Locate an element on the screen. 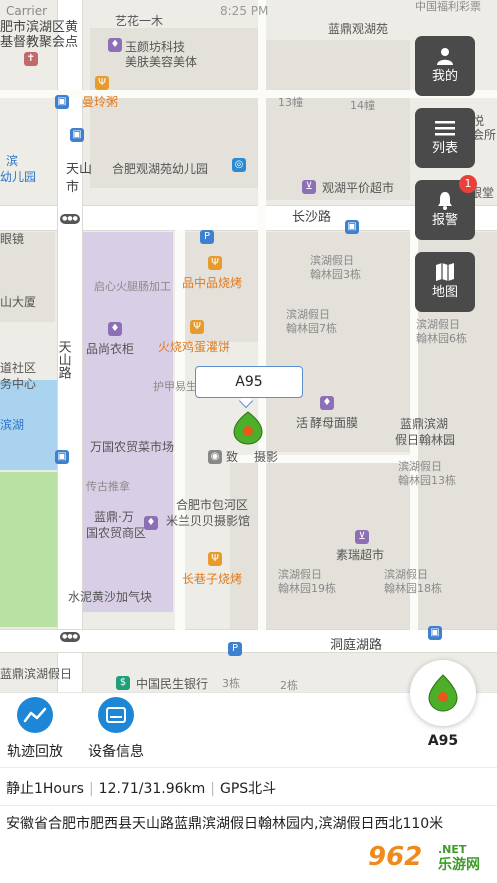 The height and width of the screenshot is (883, 497). map-label: 水泥黄沙加气块 is located at coordinates (110, 597).